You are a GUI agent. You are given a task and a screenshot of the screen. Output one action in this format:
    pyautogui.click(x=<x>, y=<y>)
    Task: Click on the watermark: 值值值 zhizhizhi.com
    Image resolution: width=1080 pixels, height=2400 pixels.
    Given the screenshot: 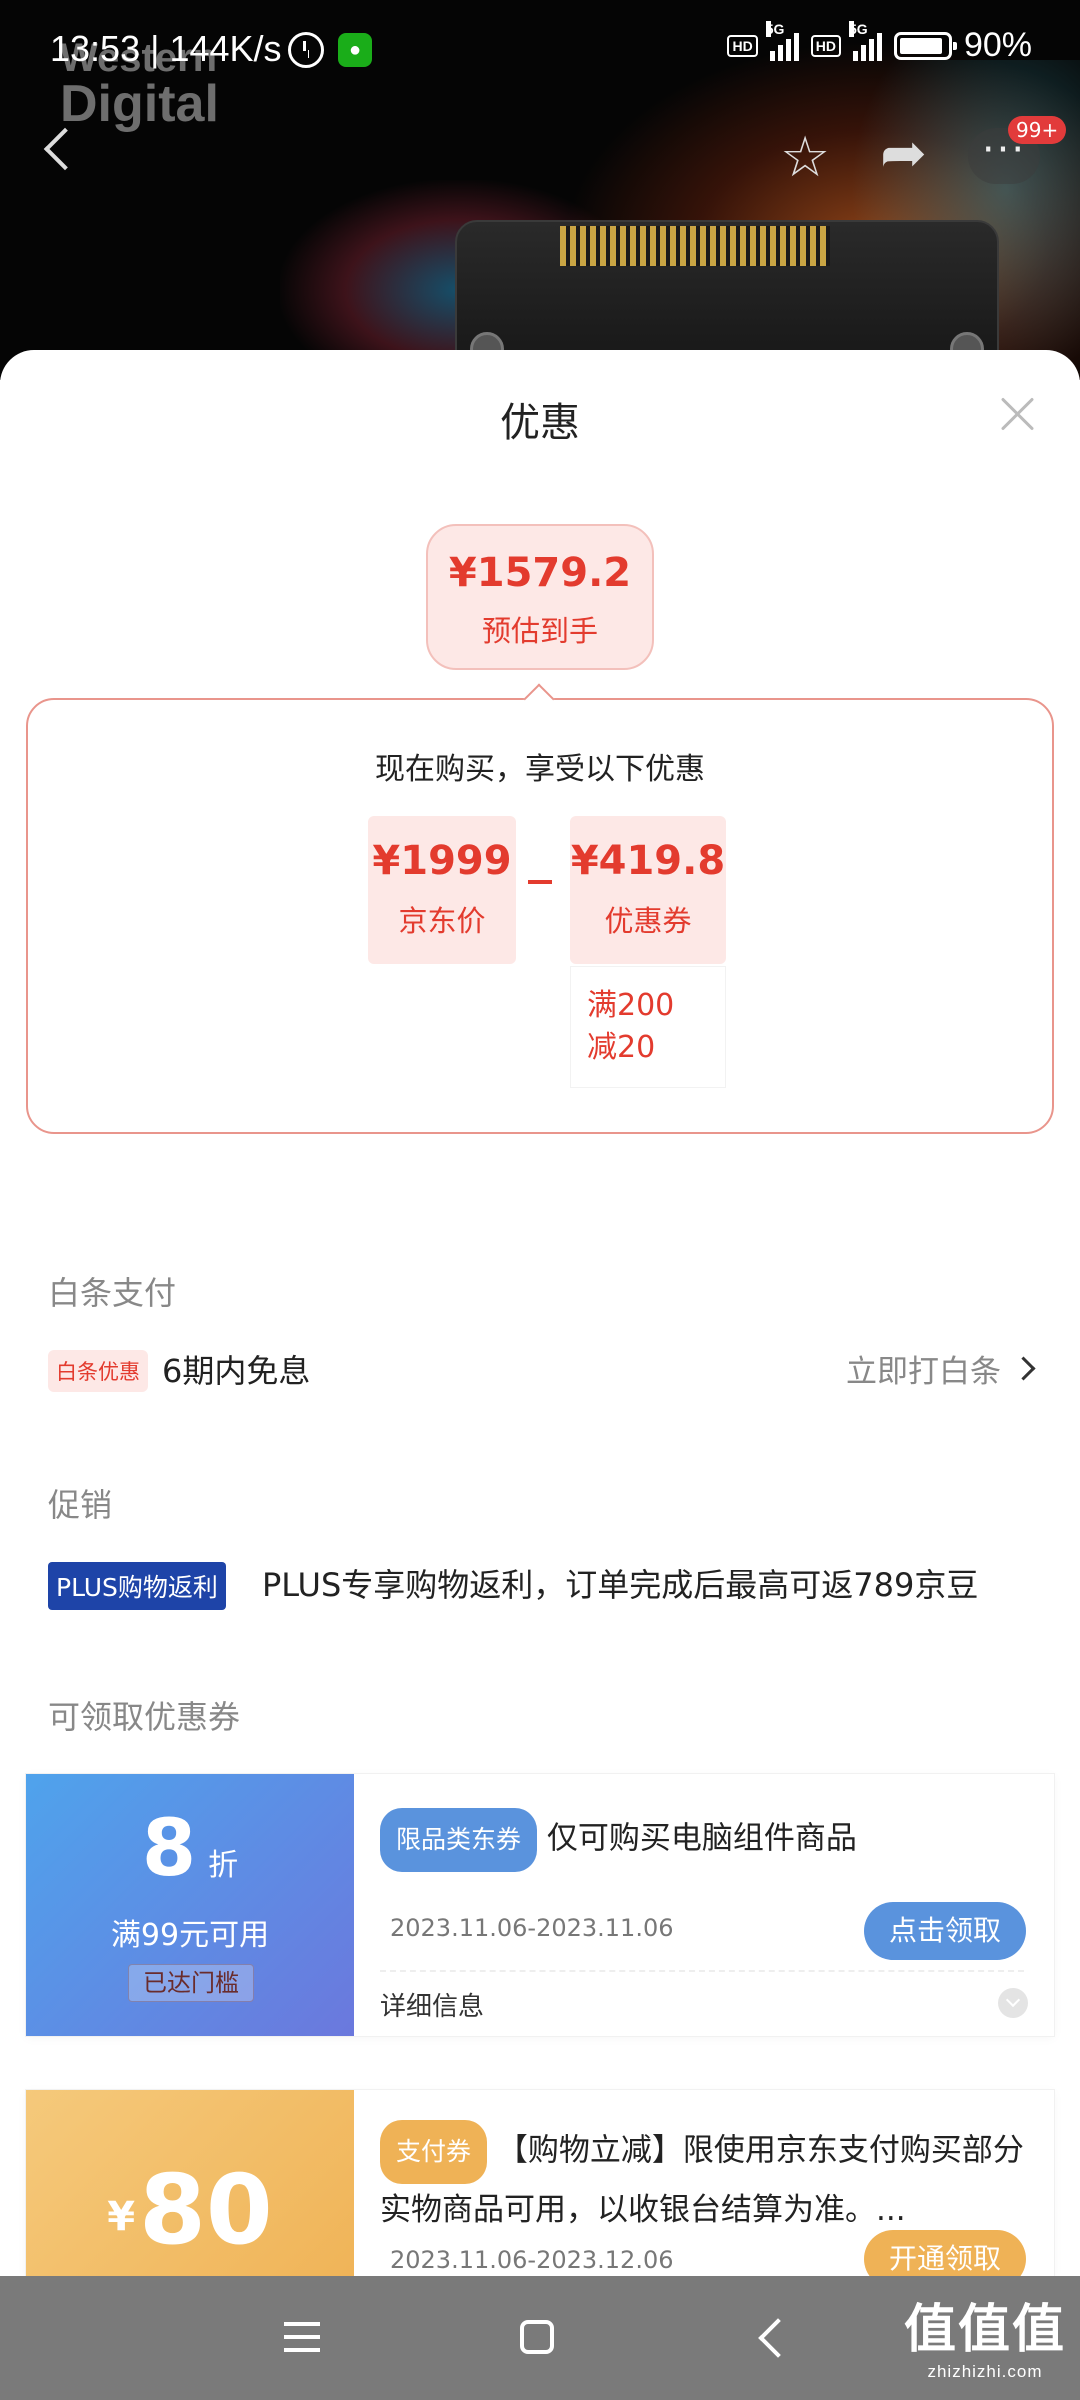 What is the action you would take?
    pyautogui.click(x=984, y=2341)
    